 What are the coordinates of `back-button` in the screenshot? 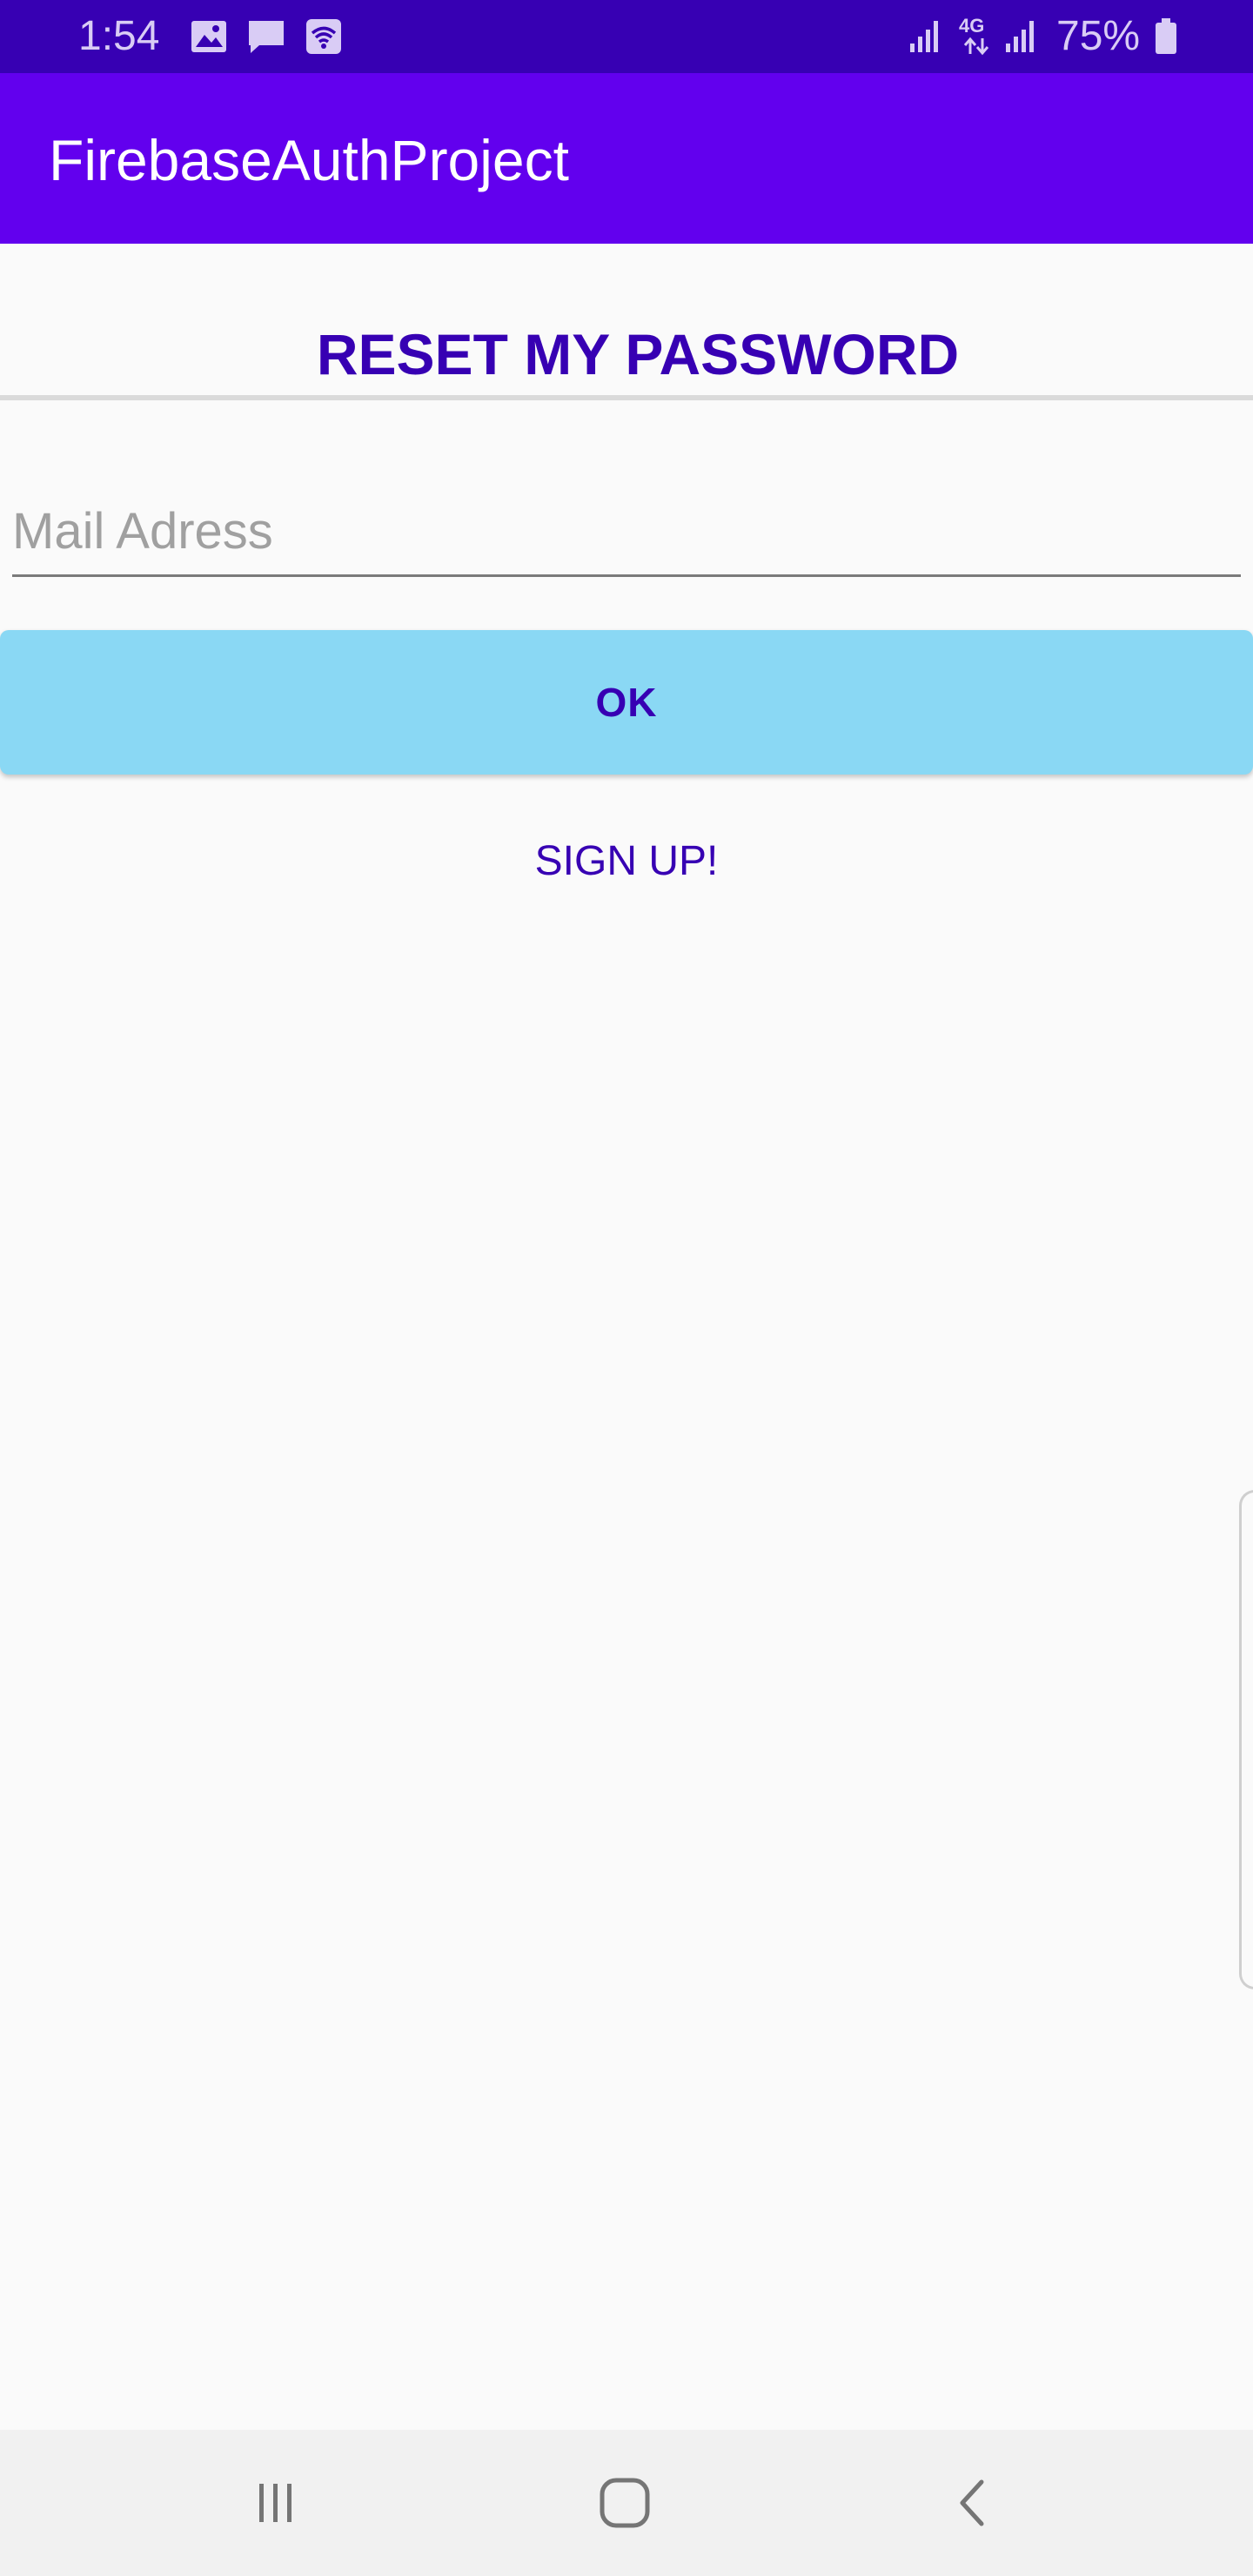 It's located at (974, 2503).